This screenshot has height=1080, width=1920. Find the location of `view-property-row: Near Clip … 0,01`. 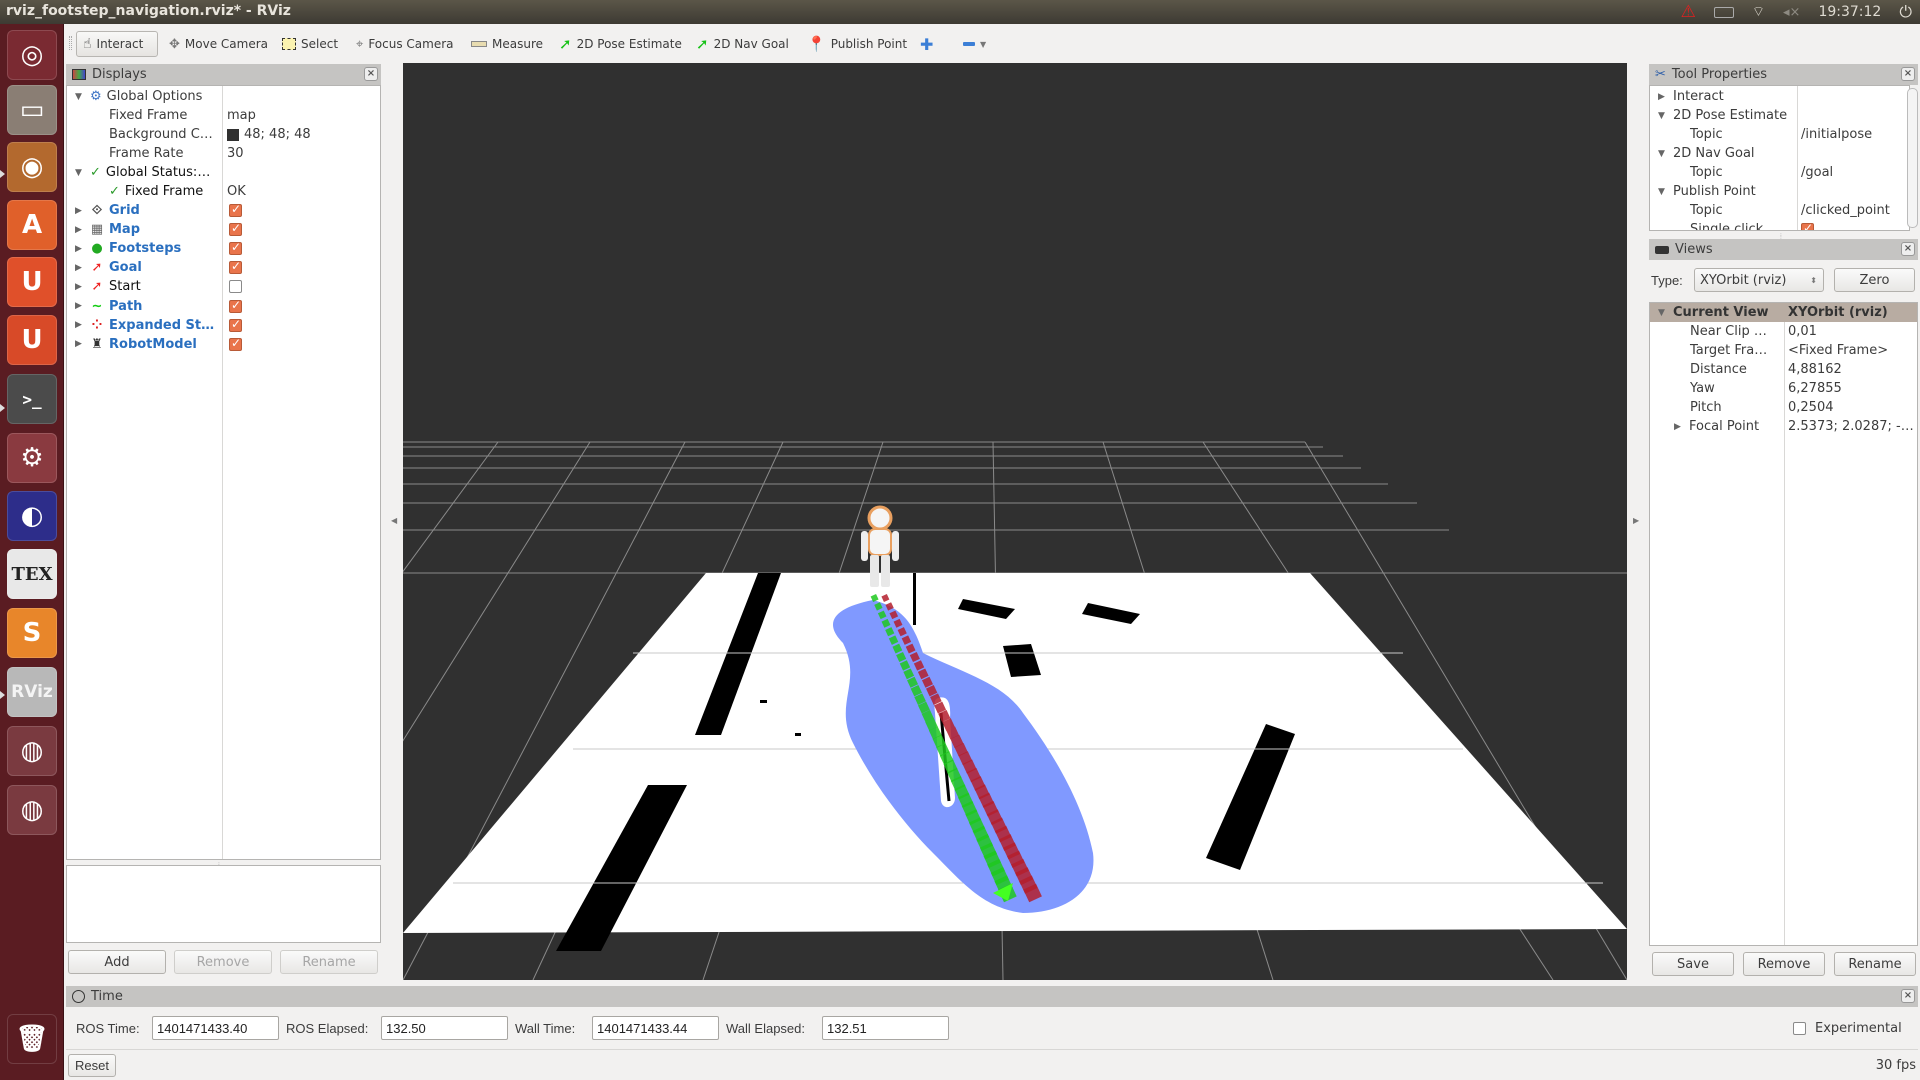

view-property-row: Near Clip … 0,01 is located at coordinates (1783, 331).